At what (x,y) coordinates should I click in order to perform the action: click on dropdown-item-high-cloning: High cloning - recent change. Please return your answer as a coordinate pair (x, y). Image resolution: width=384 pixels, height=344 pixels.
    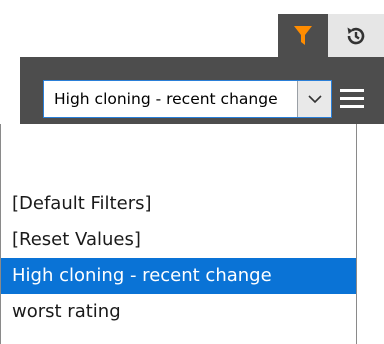
    Looking at the image, I should click on (178, 276).